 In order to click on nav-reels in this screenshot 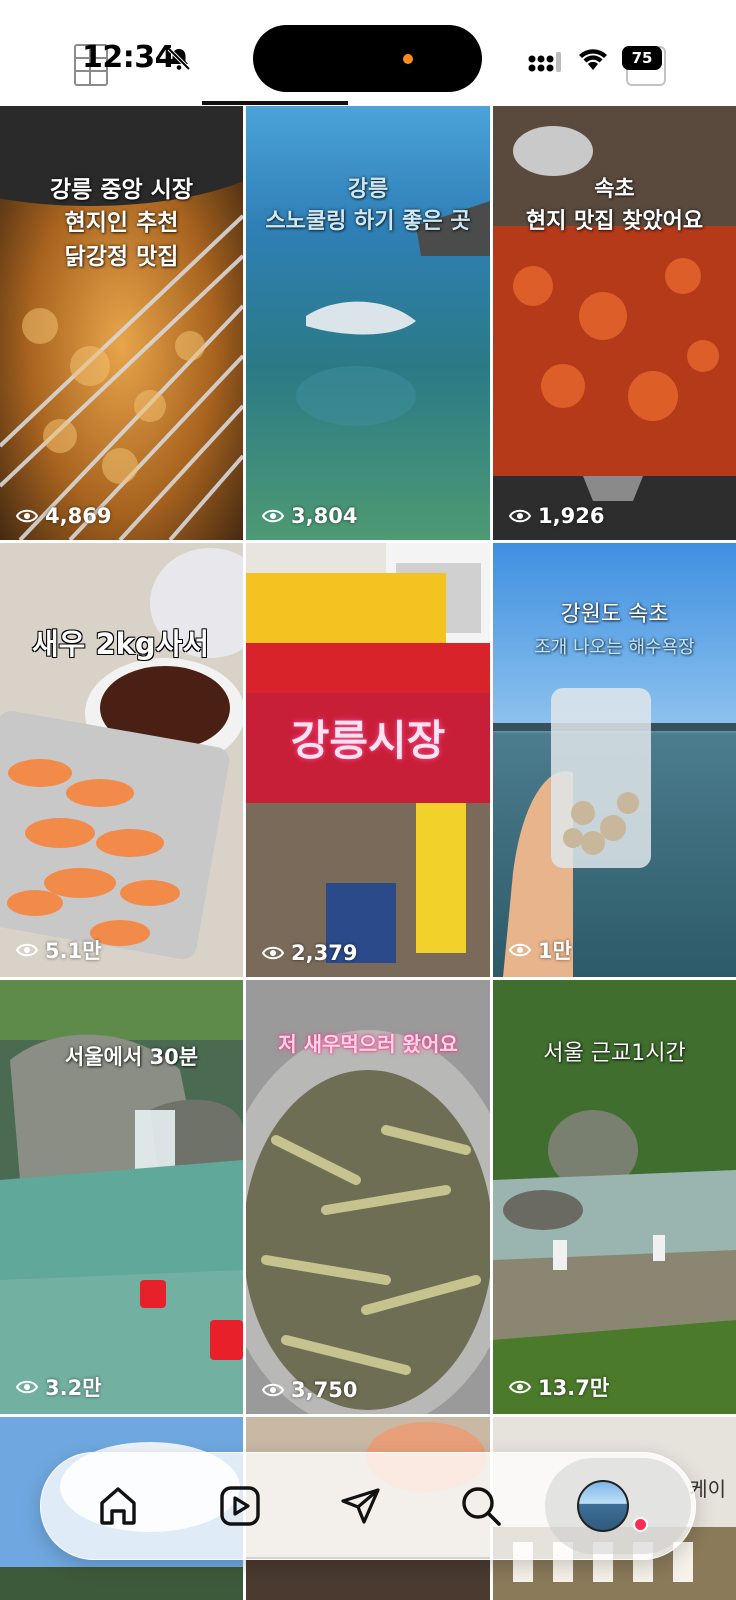, I will do `click(240, 1506)`.